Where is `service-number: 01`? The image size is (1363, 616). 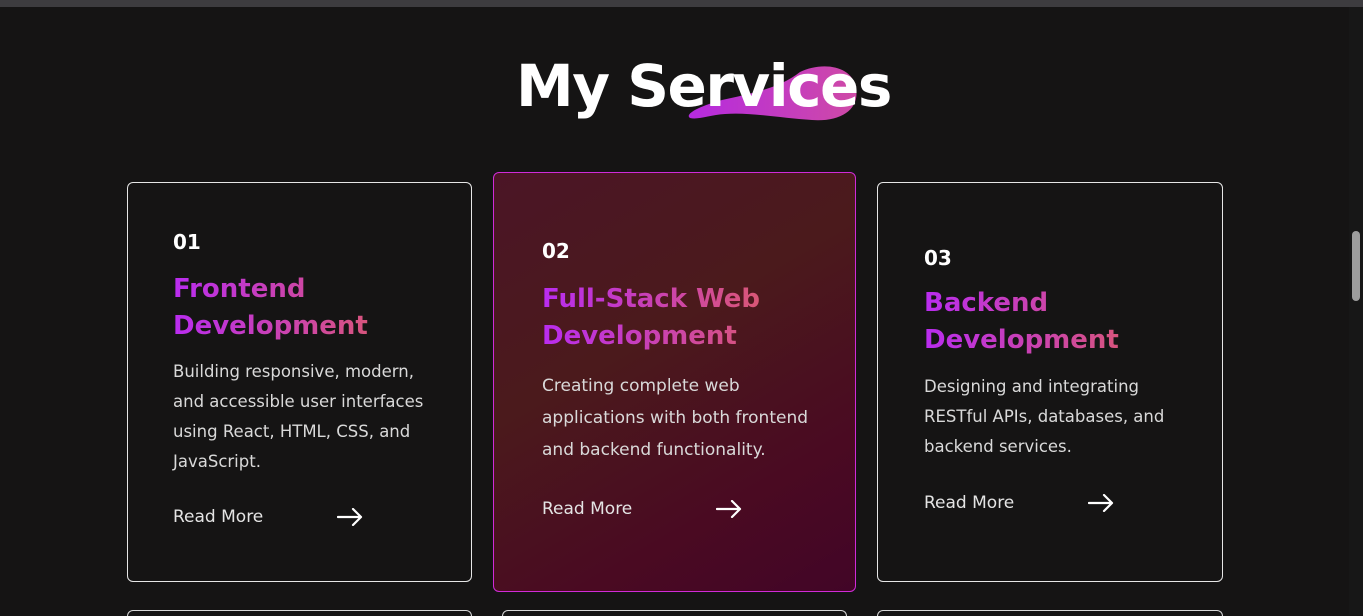
service-number: 01 is located at coordinates (187, 242).